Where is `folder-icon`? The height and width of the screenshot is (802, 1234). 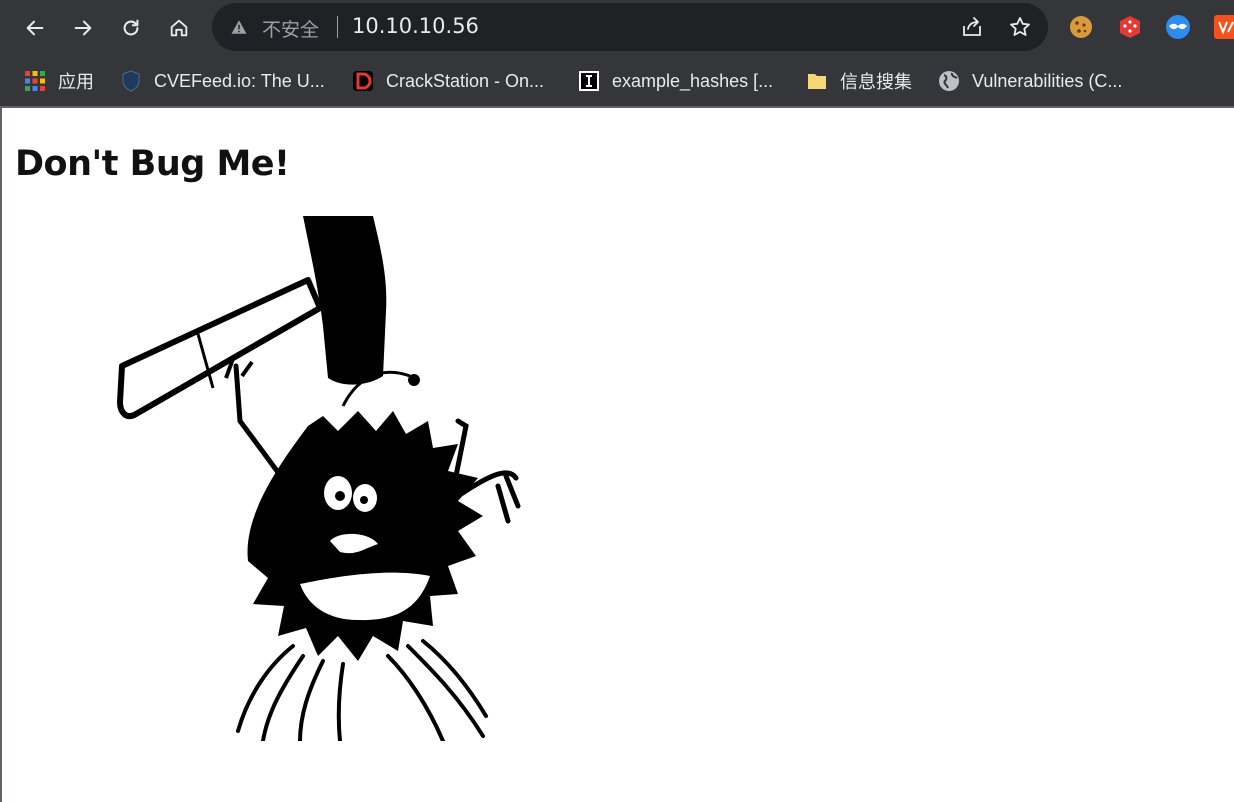 folder-icon is located at coordinates (817, 81).